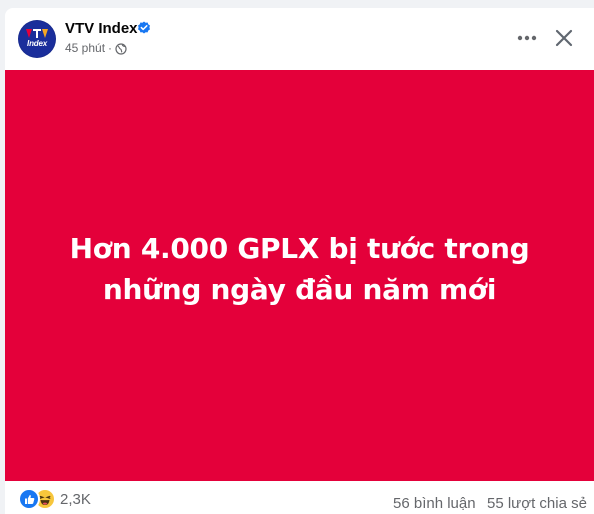  Describe the element at coordinates (101, 29) in the screenshot. I see `page-name: VTV Index` at that location.